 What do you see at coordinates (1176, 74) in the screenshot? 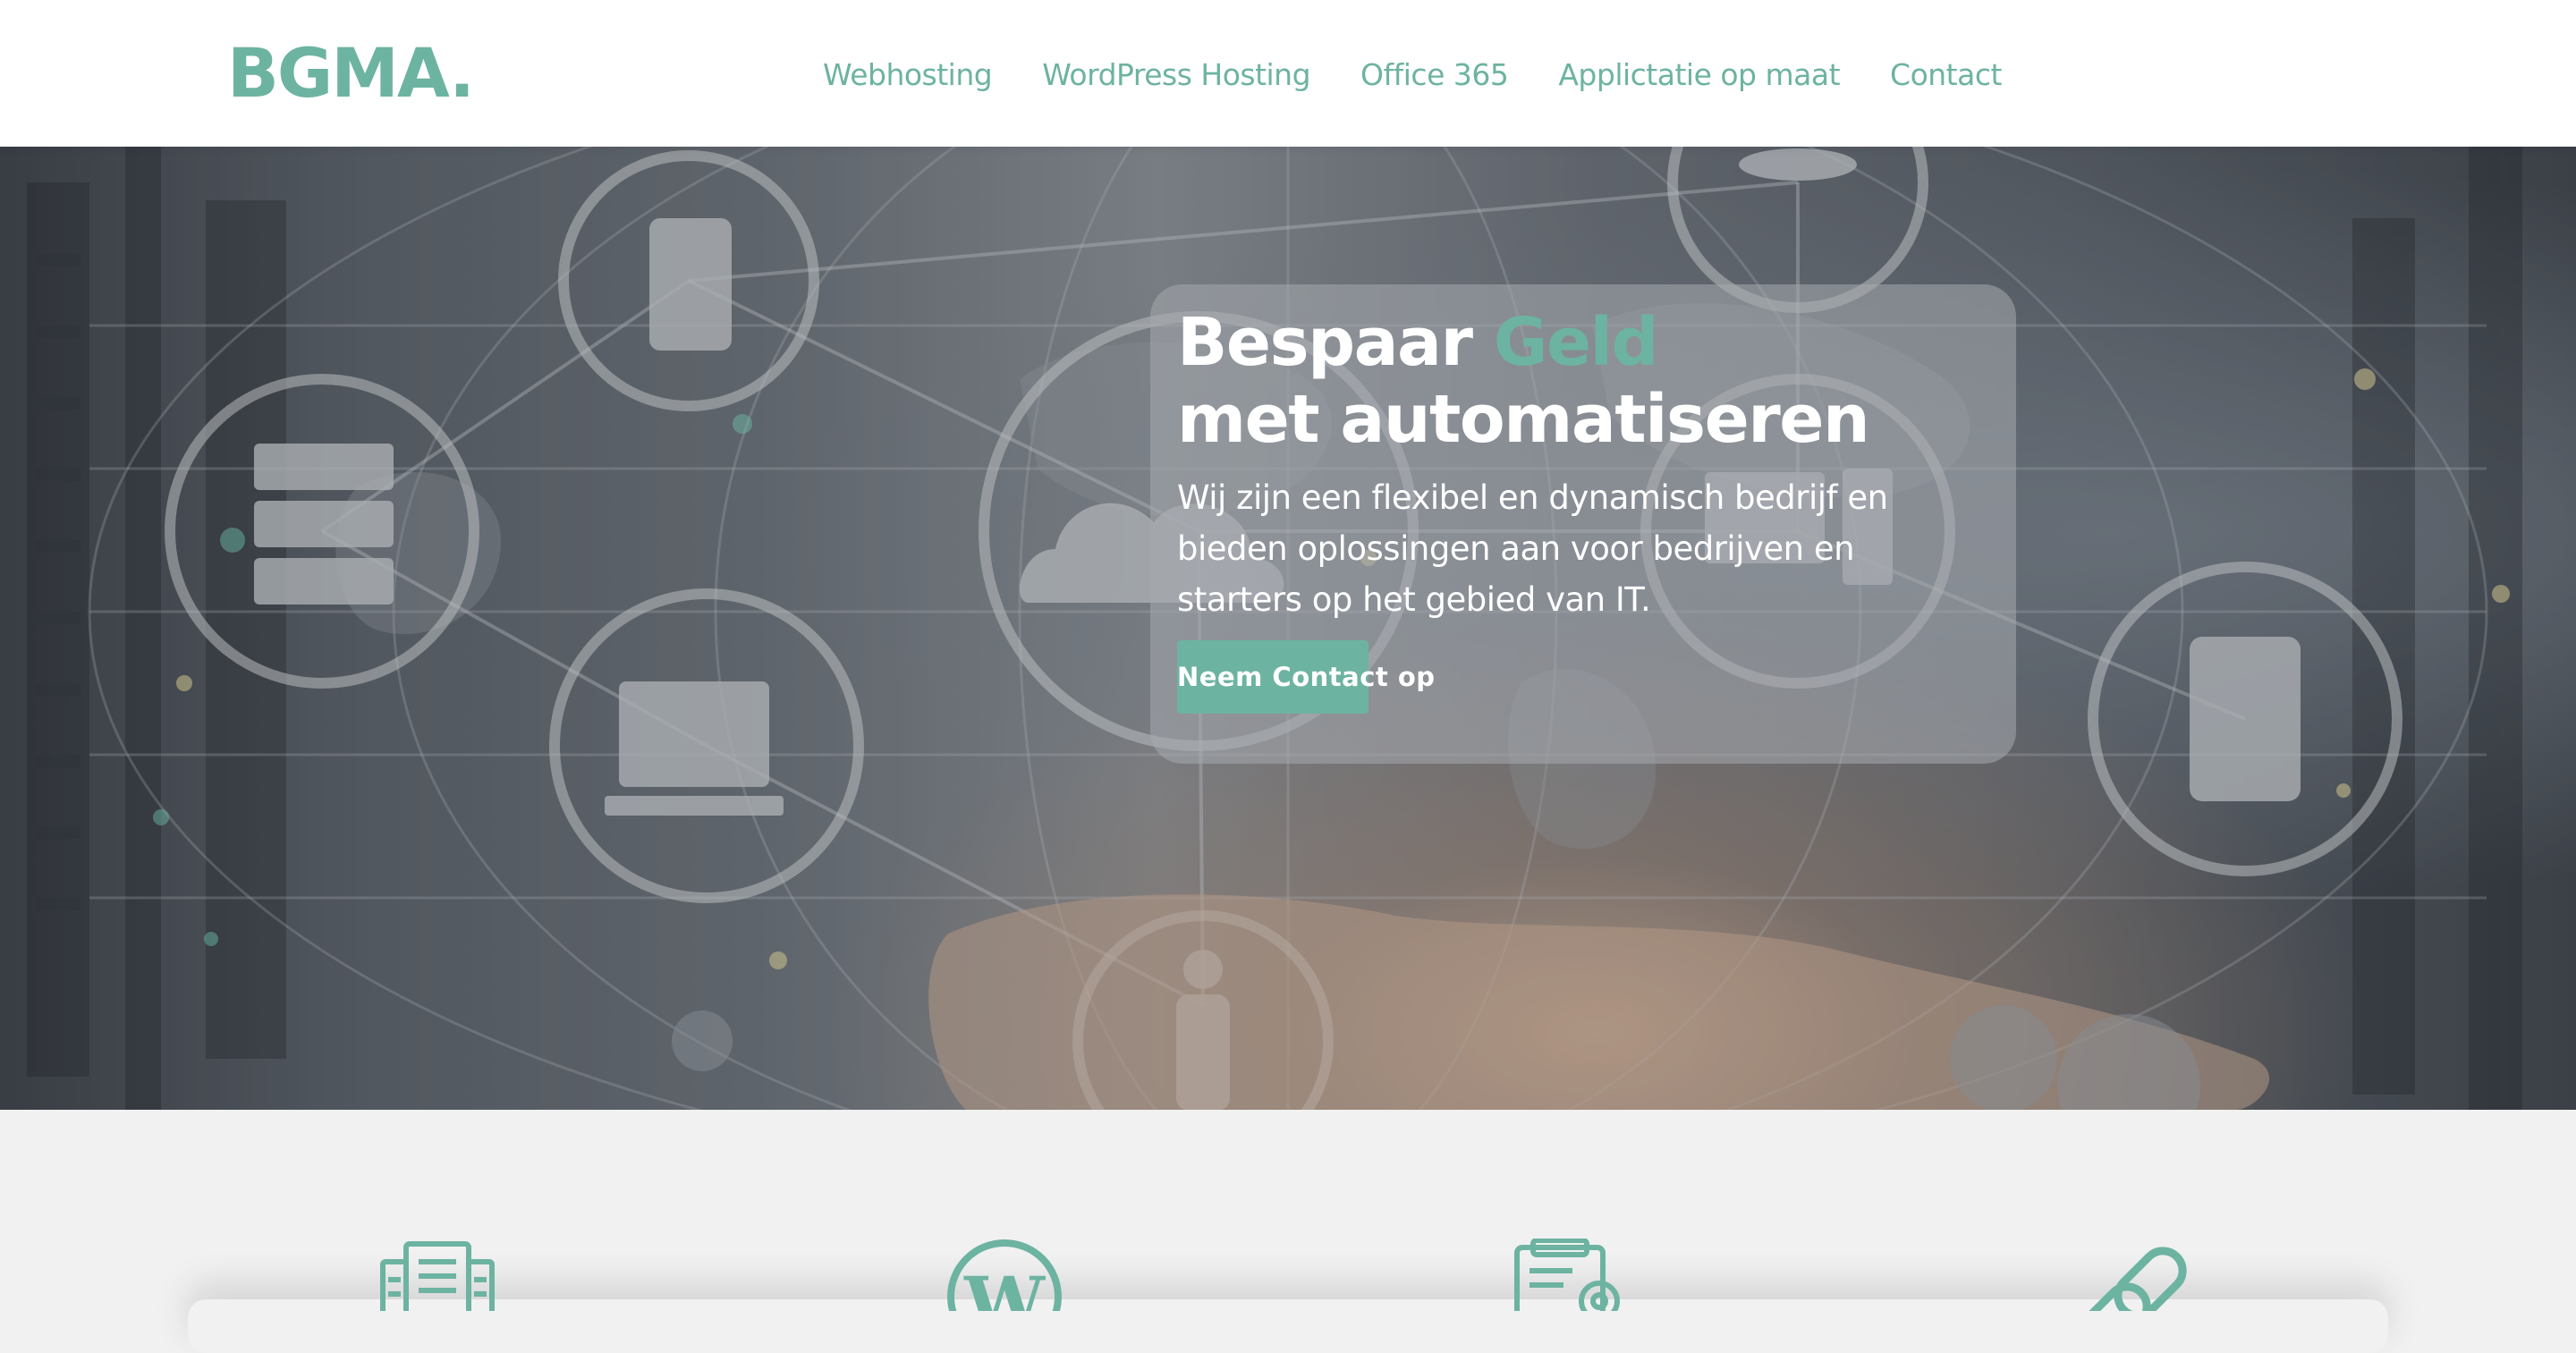
I see `nav-wordpress-hosting: WordPress Hosting` at bounding box center [1176, 74].